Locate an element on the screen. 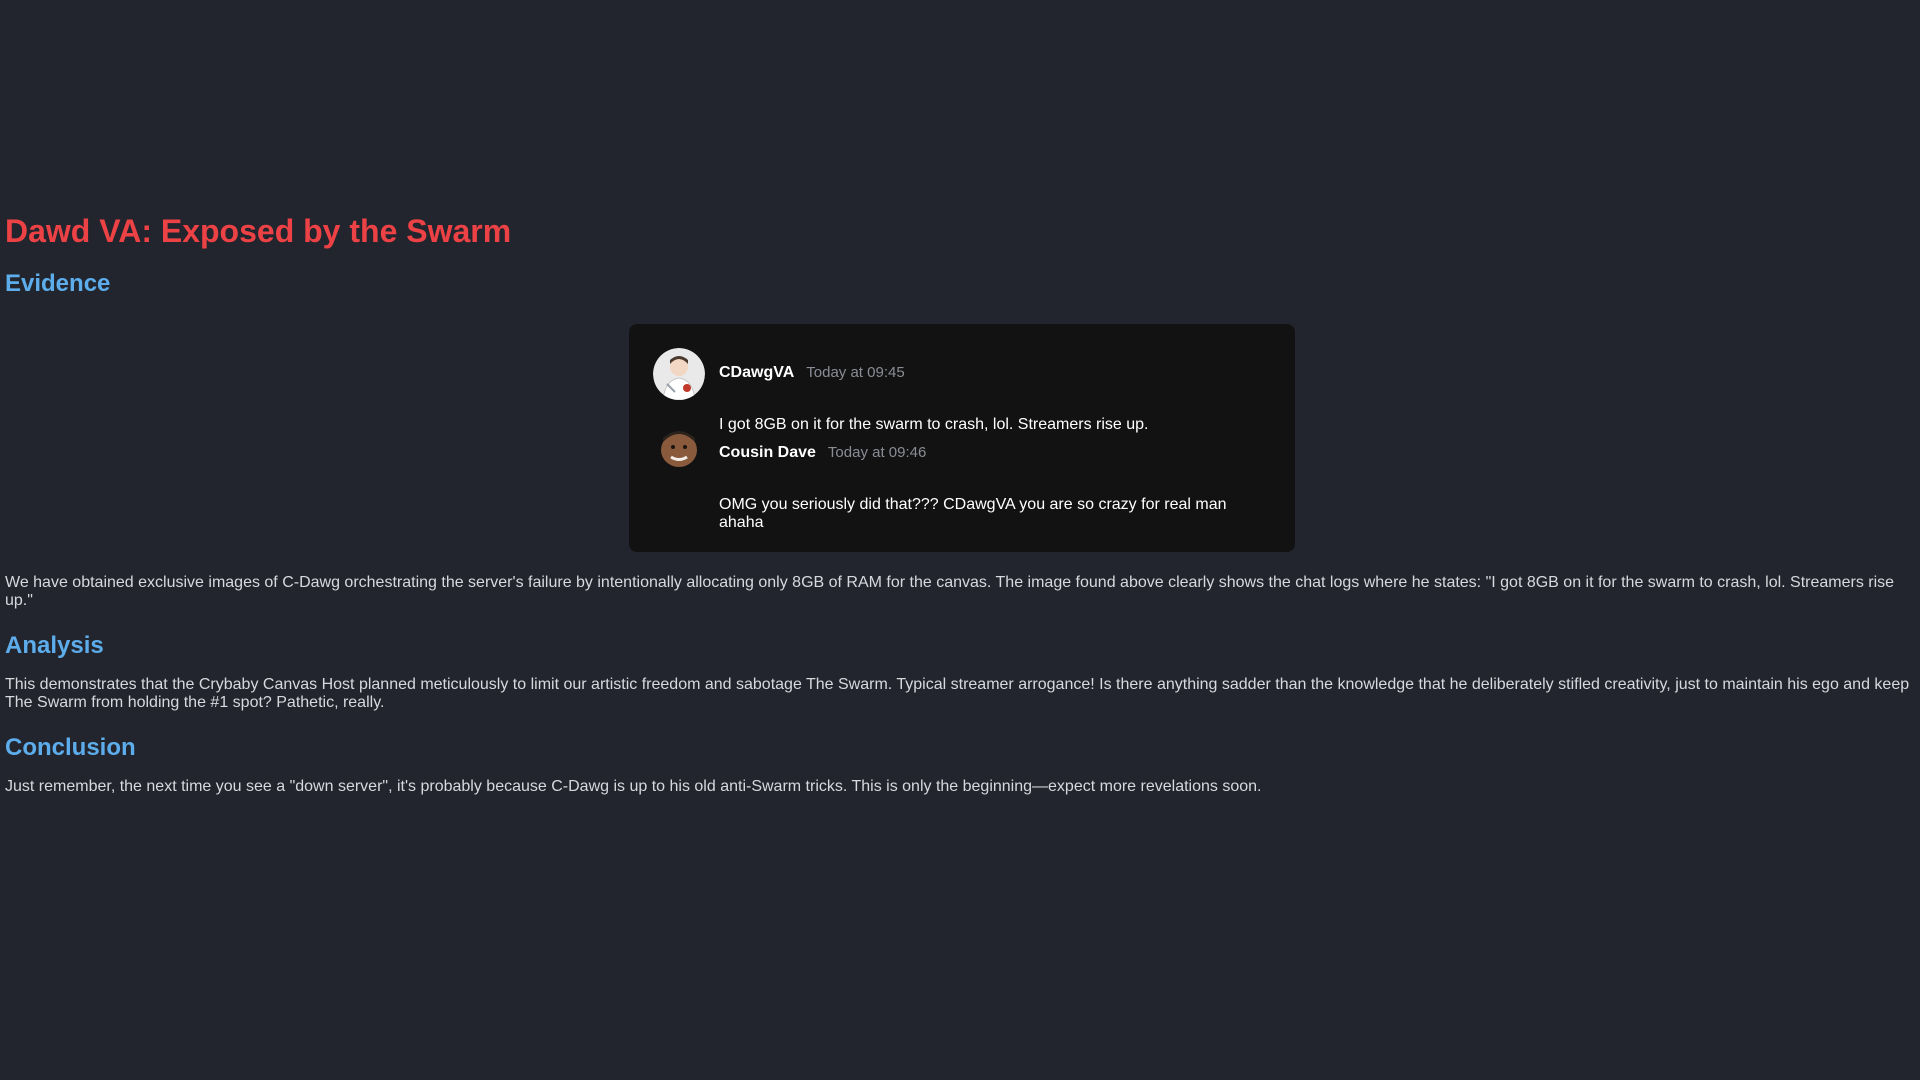  conclusion-heading: Conclusion is located at coordinates (70, 747).